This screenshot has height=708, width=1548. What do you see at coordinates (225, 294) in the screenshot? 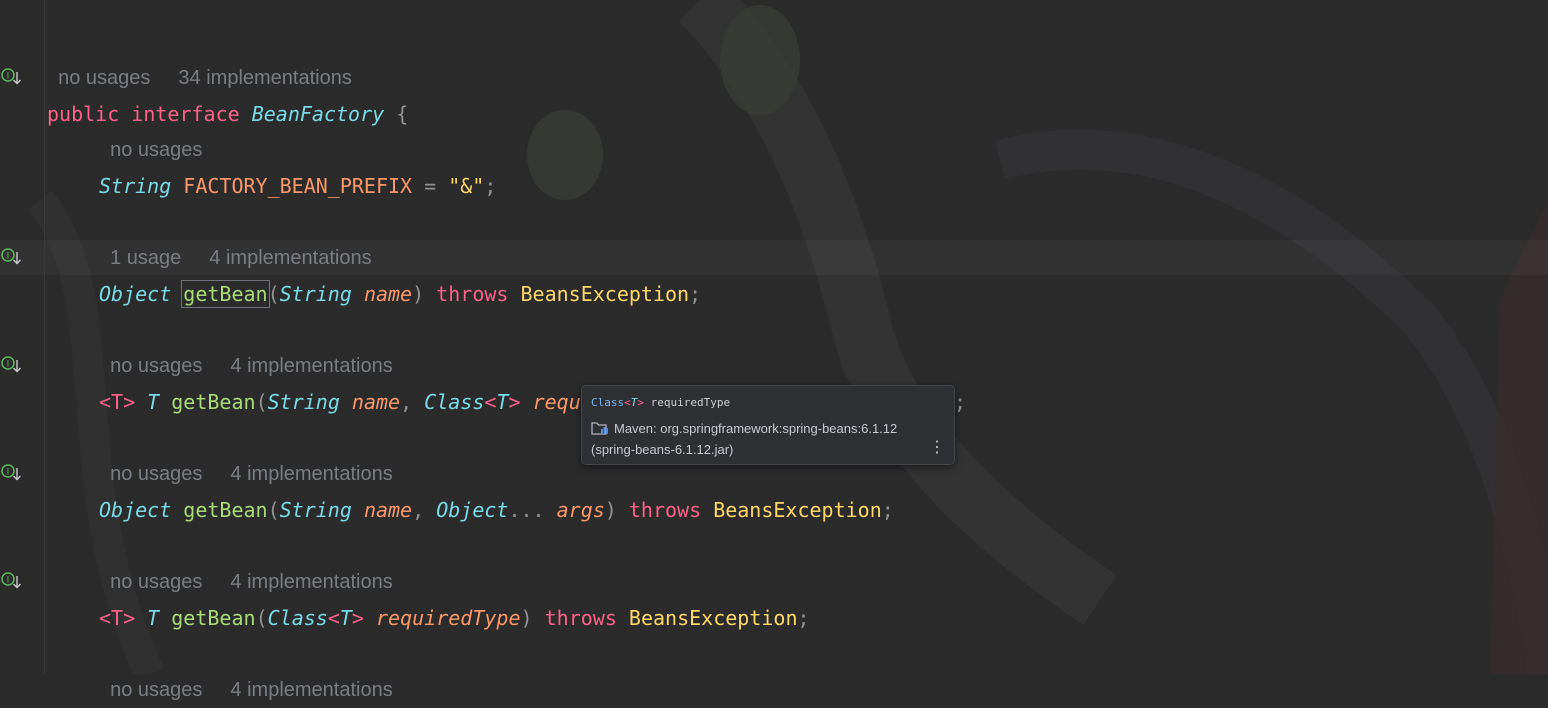
I see `method-getbean-selected: getBean` at bounding box center [225, 294].